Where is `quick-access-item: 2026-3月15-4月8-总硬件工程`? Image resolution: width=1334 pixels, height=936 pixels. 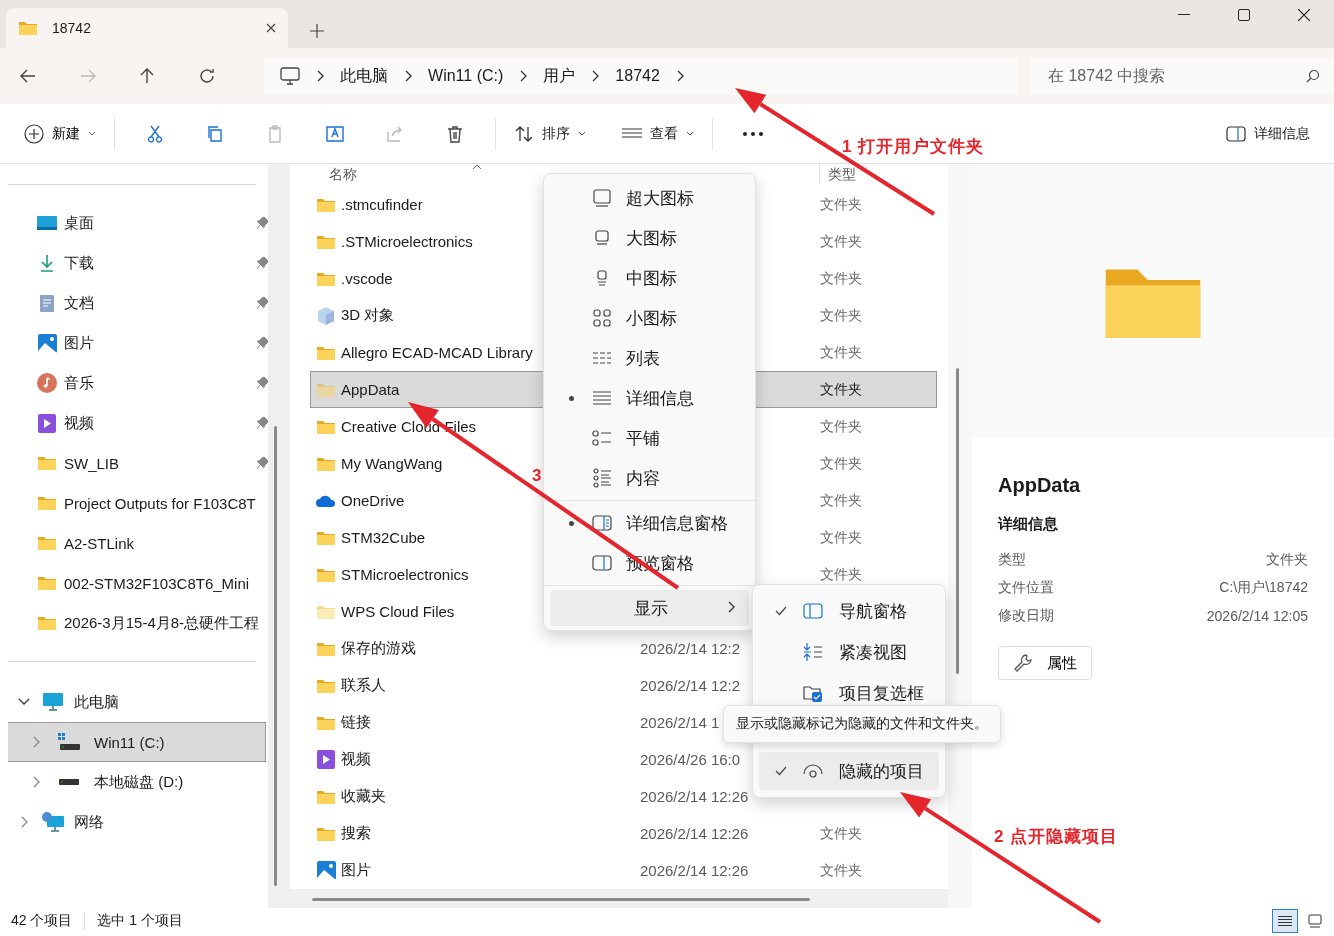 quick-access-item: 2026-3月15-4月8-总硬件工程 is located at coordinates (139, 623).